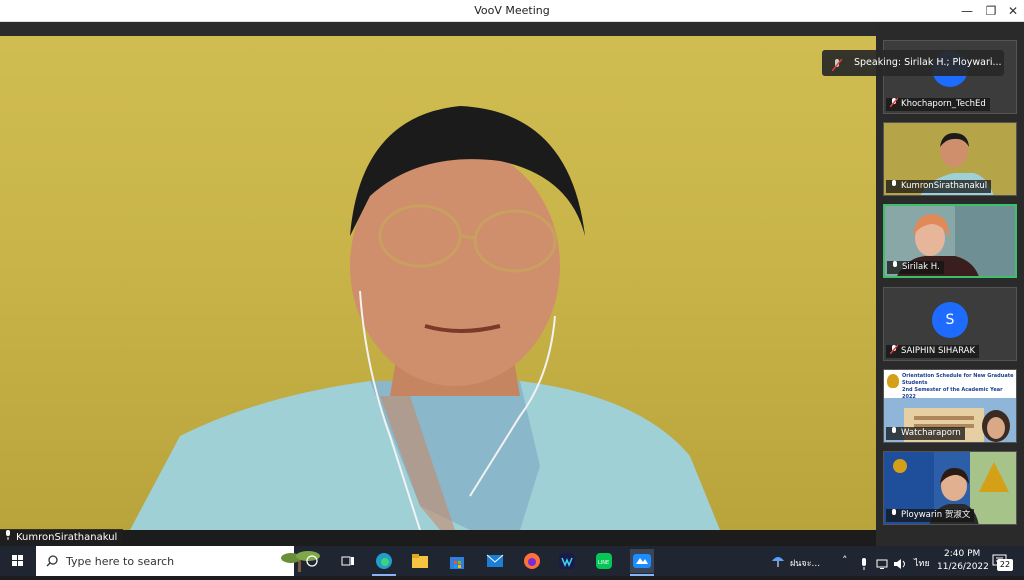 The height and width of the screenshot is (580, 1024). Describe the element at coordinates (52, 561) in the screenshot. I see `search-icon` at that location.